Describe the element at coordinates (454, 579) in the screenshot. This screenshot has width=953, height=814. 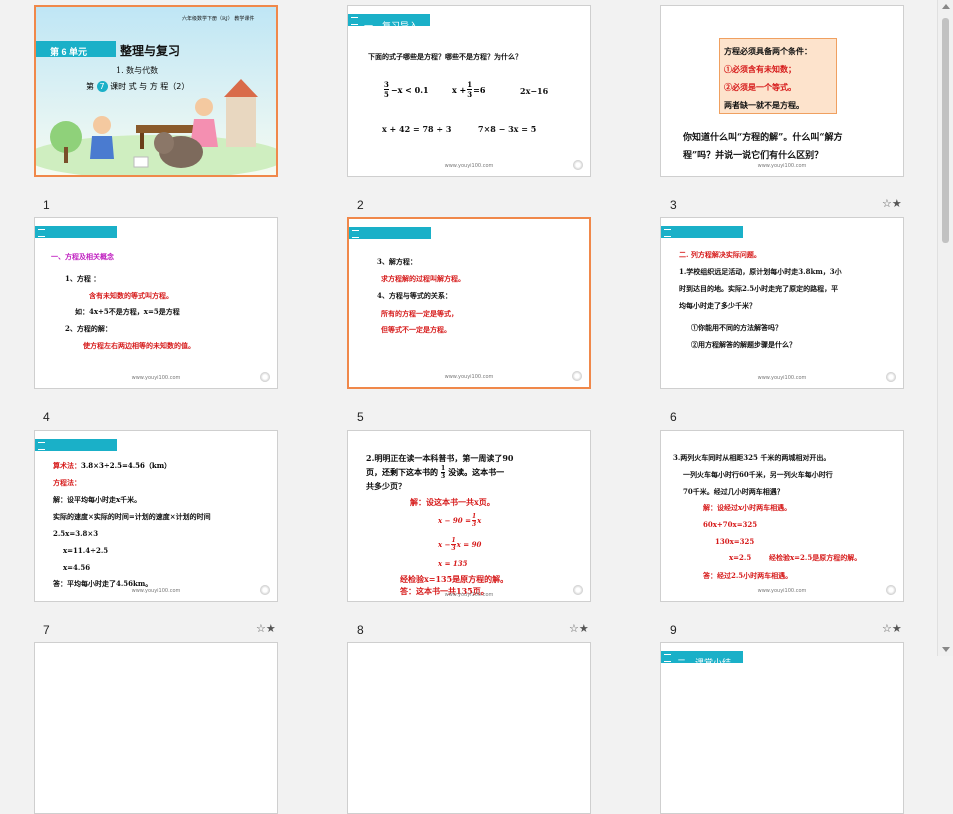
I see `text-line: 经检验x=135是原方程的解。` at that location.